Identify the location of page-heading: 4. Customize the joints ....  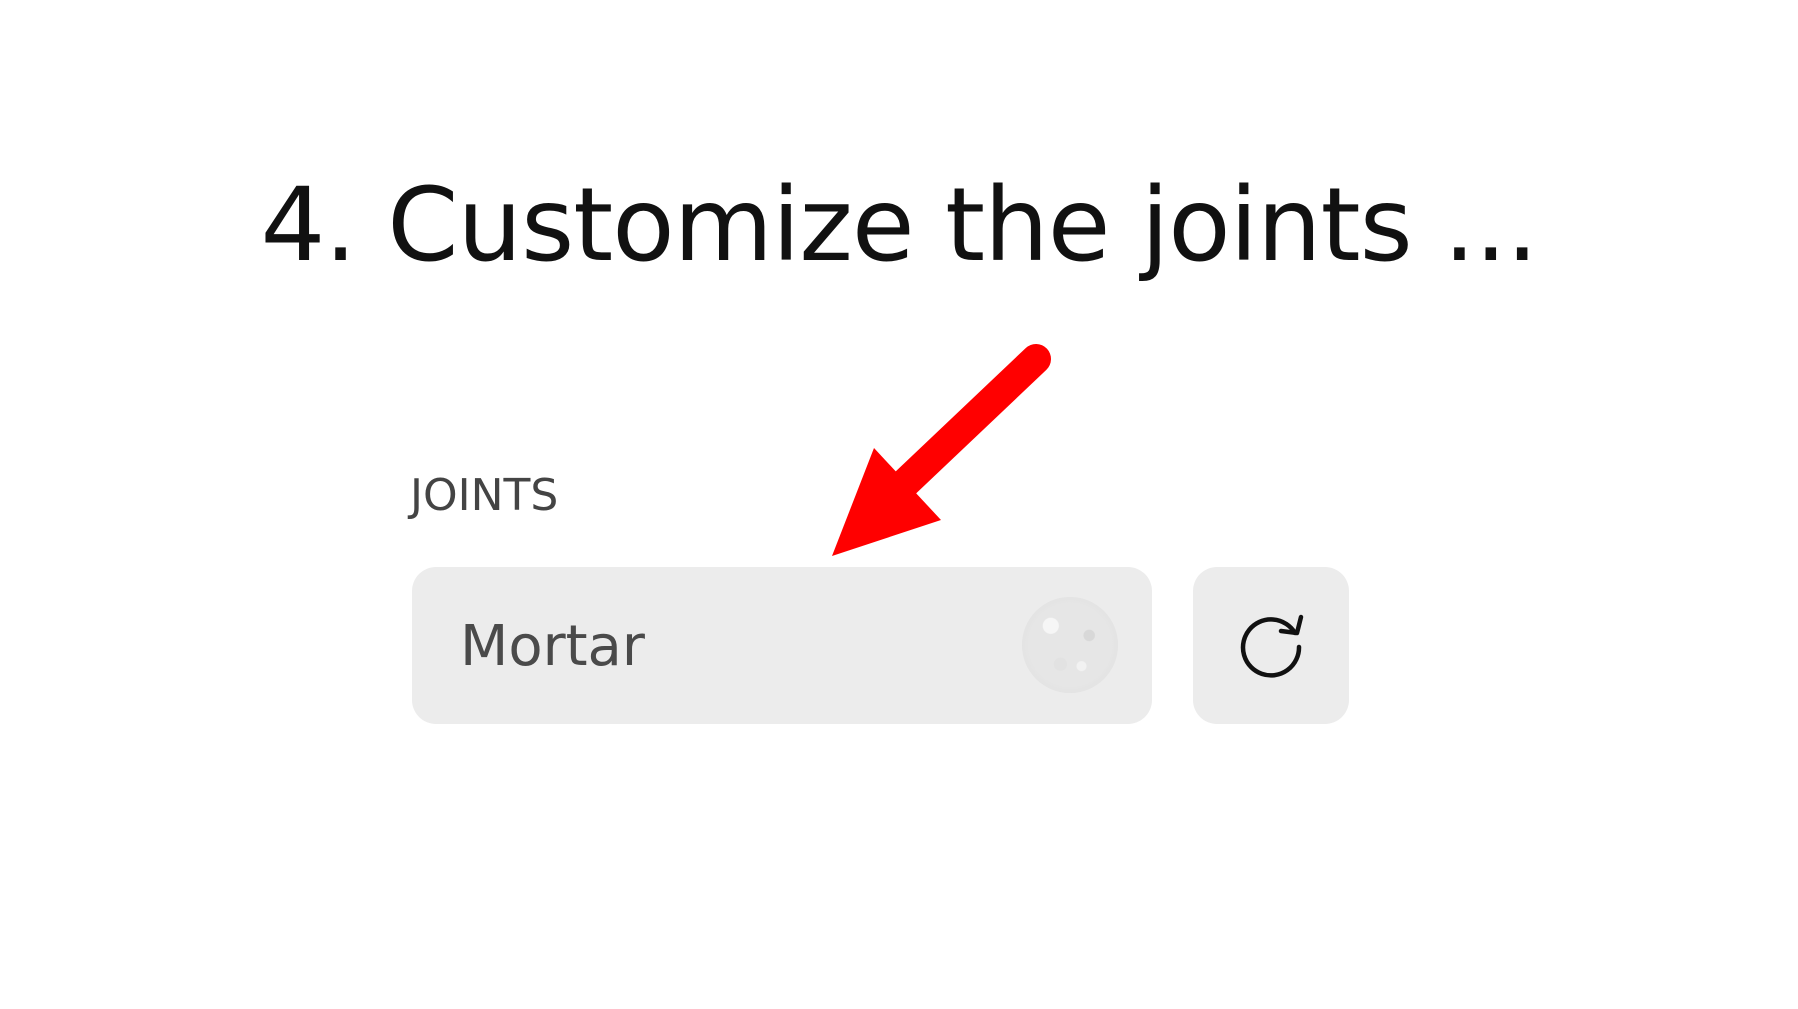
(899, 225).